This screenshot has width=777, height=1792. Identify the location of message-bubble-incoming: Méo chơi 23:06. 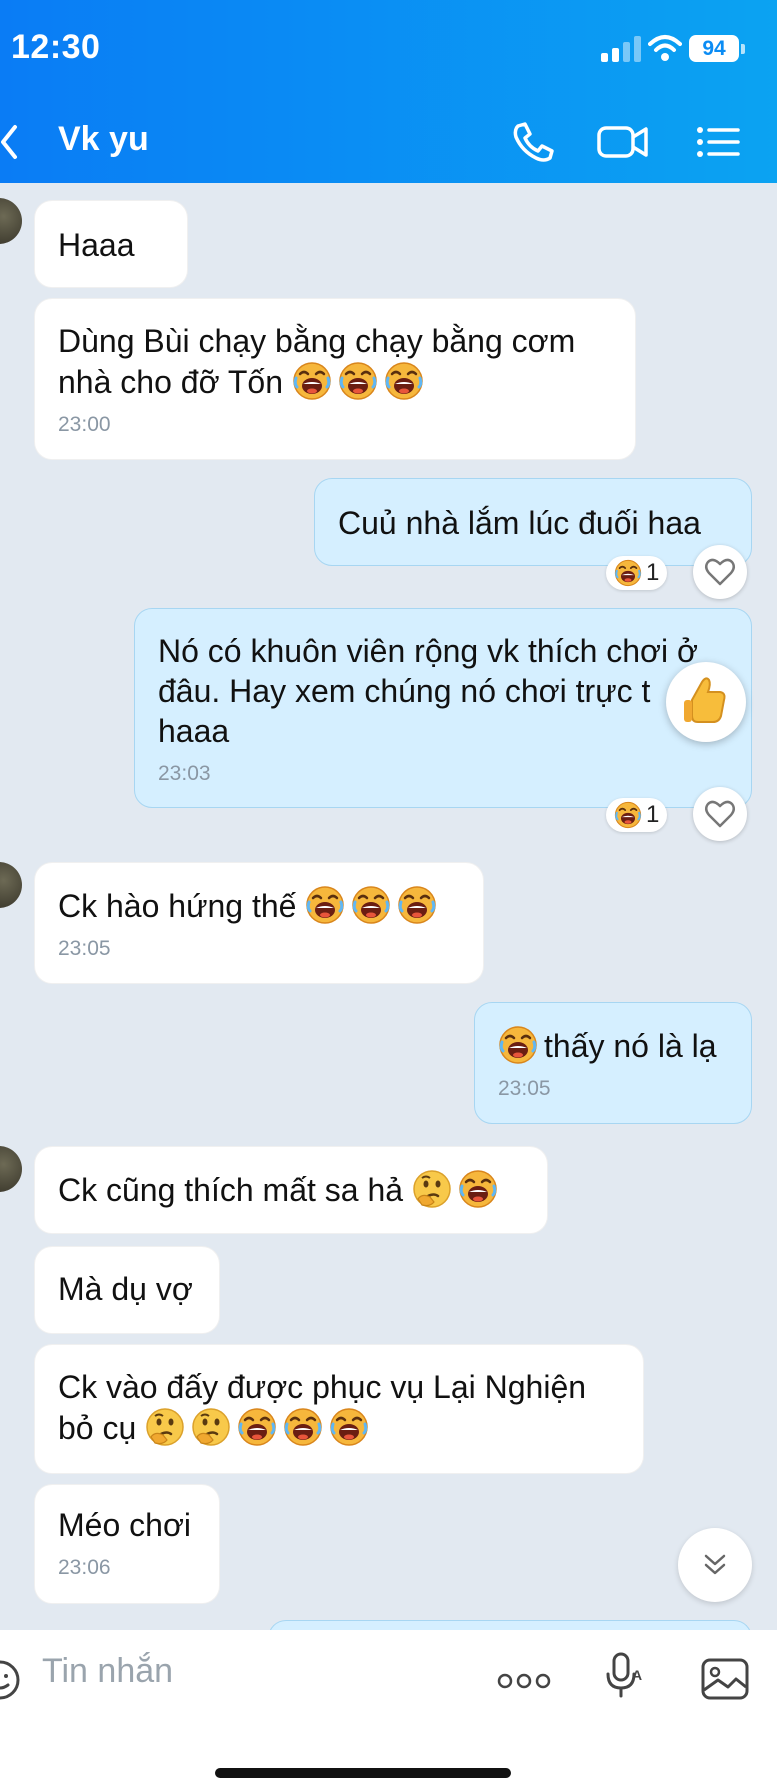
(127, 1544).